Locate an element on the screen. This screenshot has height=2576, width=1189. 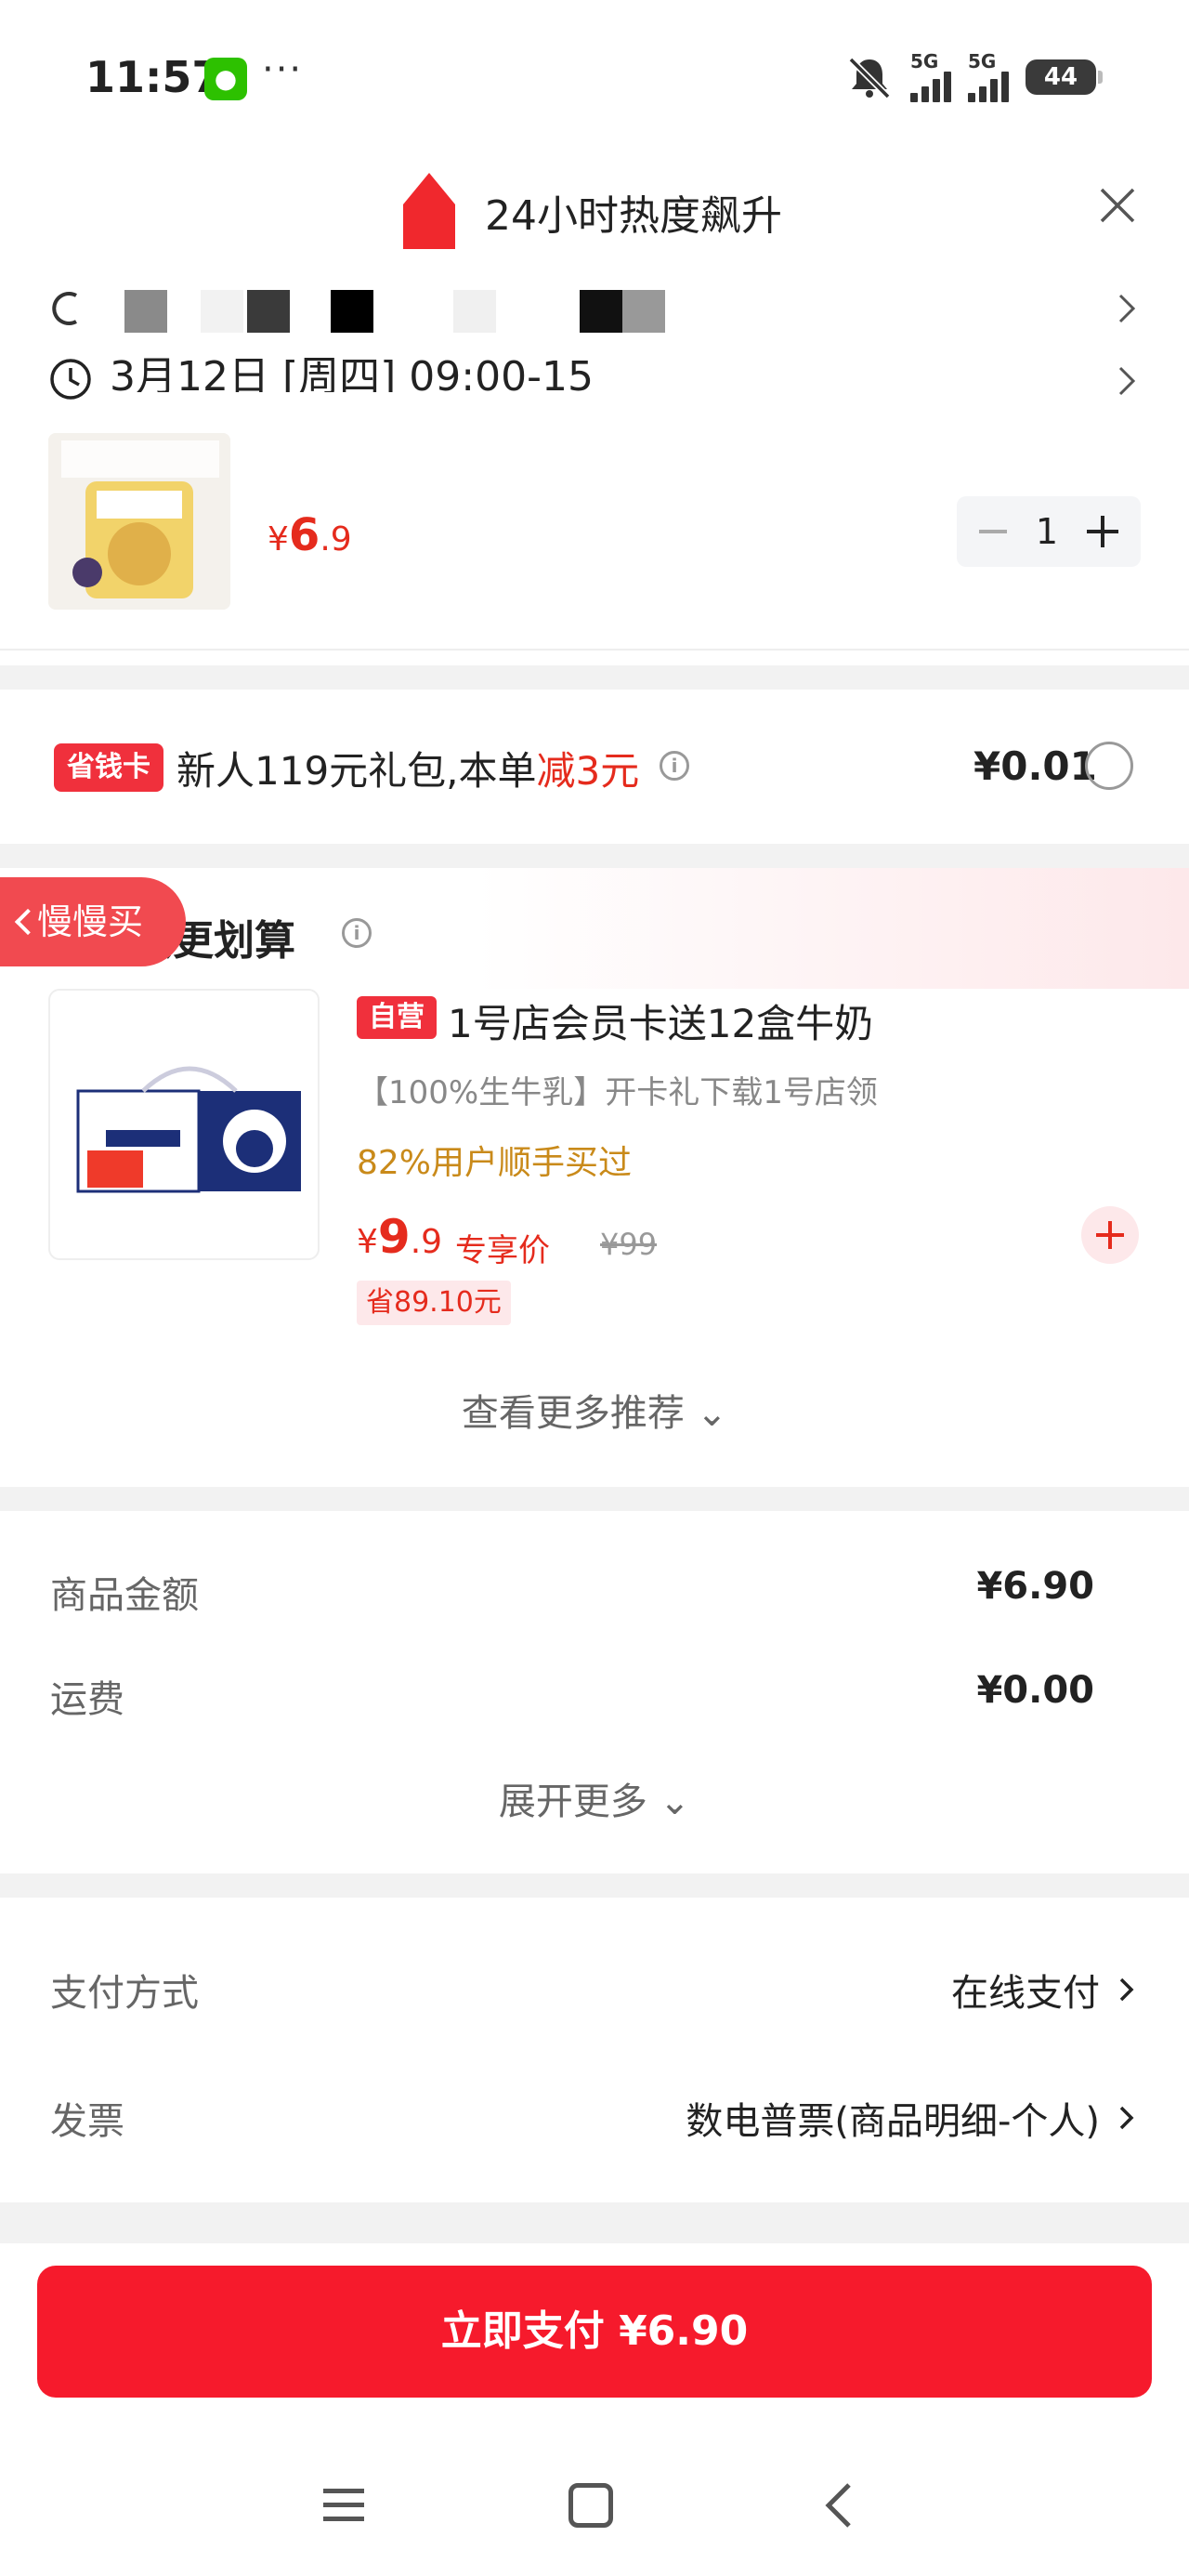
decrease-button is located at coordinates (993, 531).